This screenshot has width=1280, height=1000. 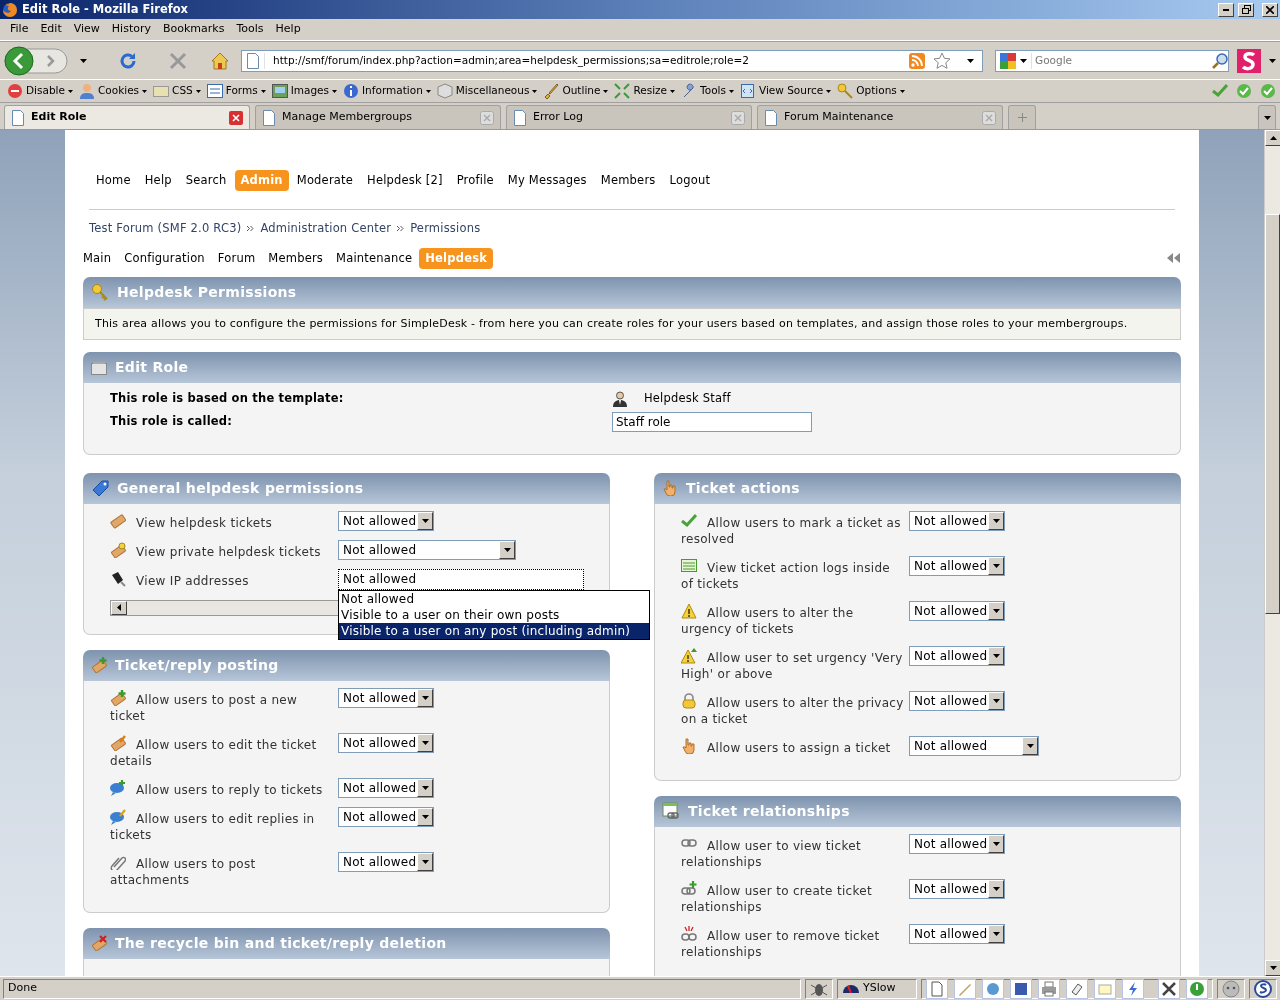 What do you see at coordinates (281, 943) in the screenshot?
I see `section-title: The recycle bin and ticket/reply deletion` at bounding box center [281, 943].